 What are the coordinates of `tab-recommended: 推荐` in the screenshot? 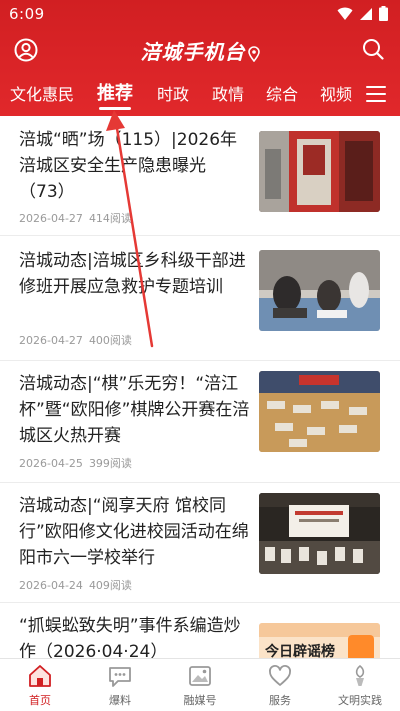 It's located at (115, 94).